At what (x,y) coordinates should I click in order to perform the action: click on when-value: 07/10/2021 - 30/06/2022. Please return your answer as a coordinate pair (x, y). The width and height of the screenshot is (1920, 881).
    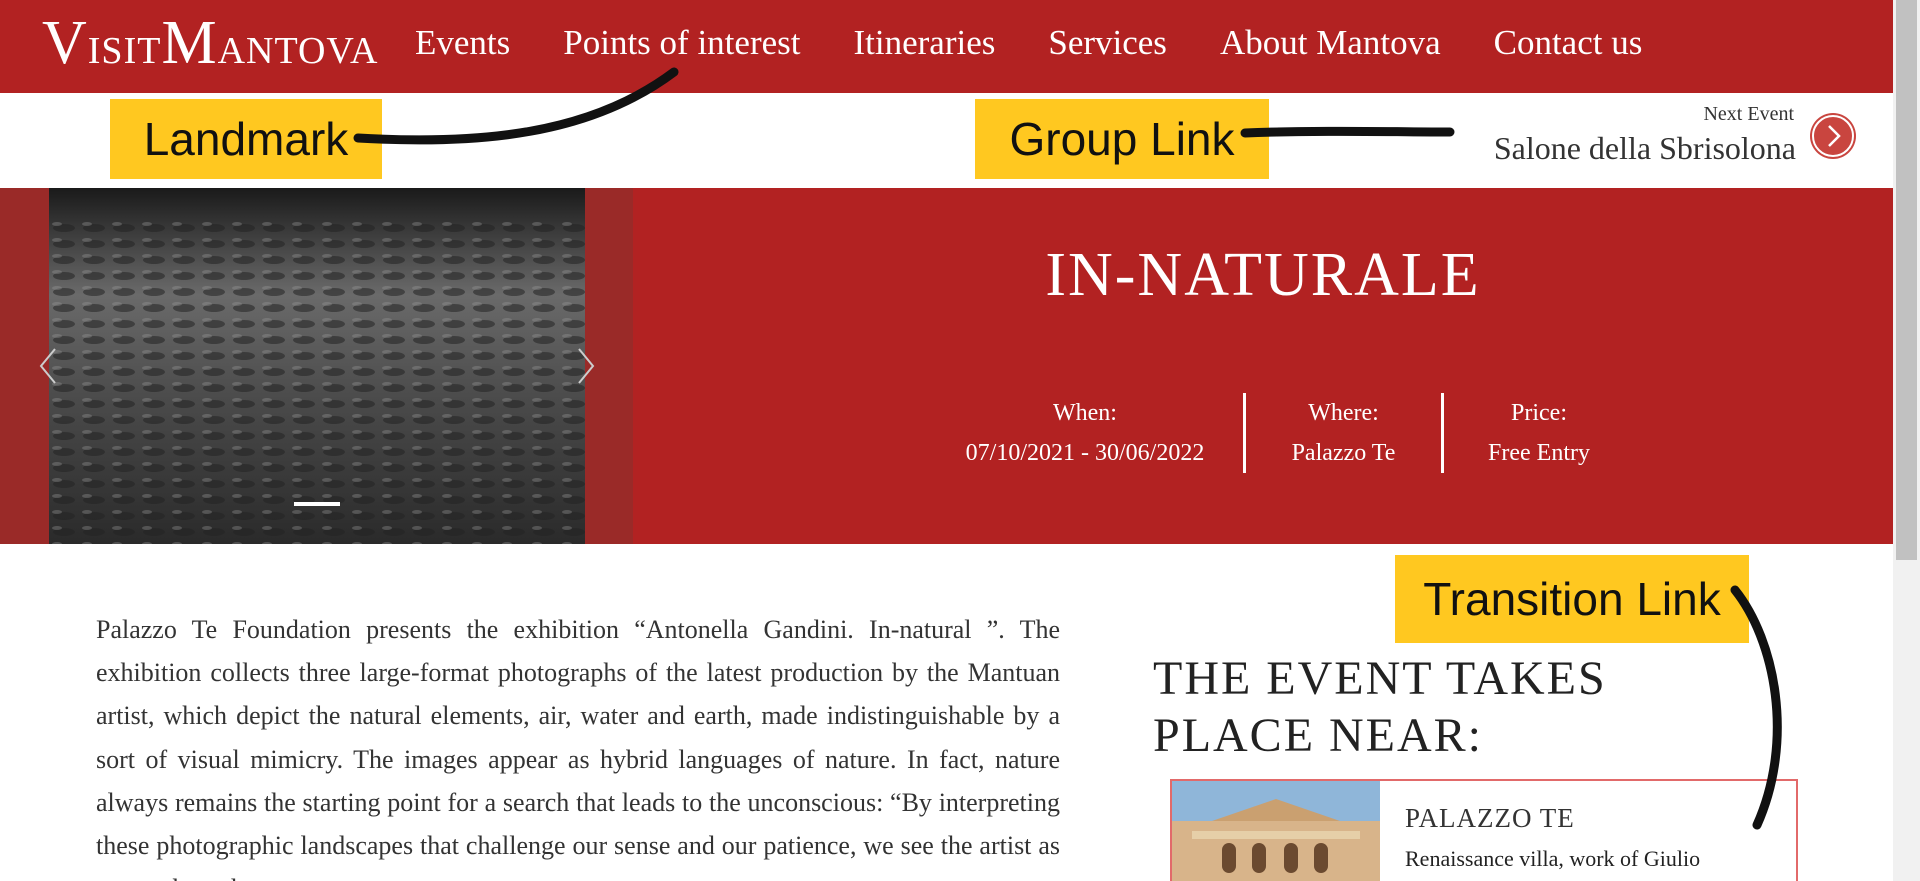
    Looking at the image, I should click on (1085, 453).